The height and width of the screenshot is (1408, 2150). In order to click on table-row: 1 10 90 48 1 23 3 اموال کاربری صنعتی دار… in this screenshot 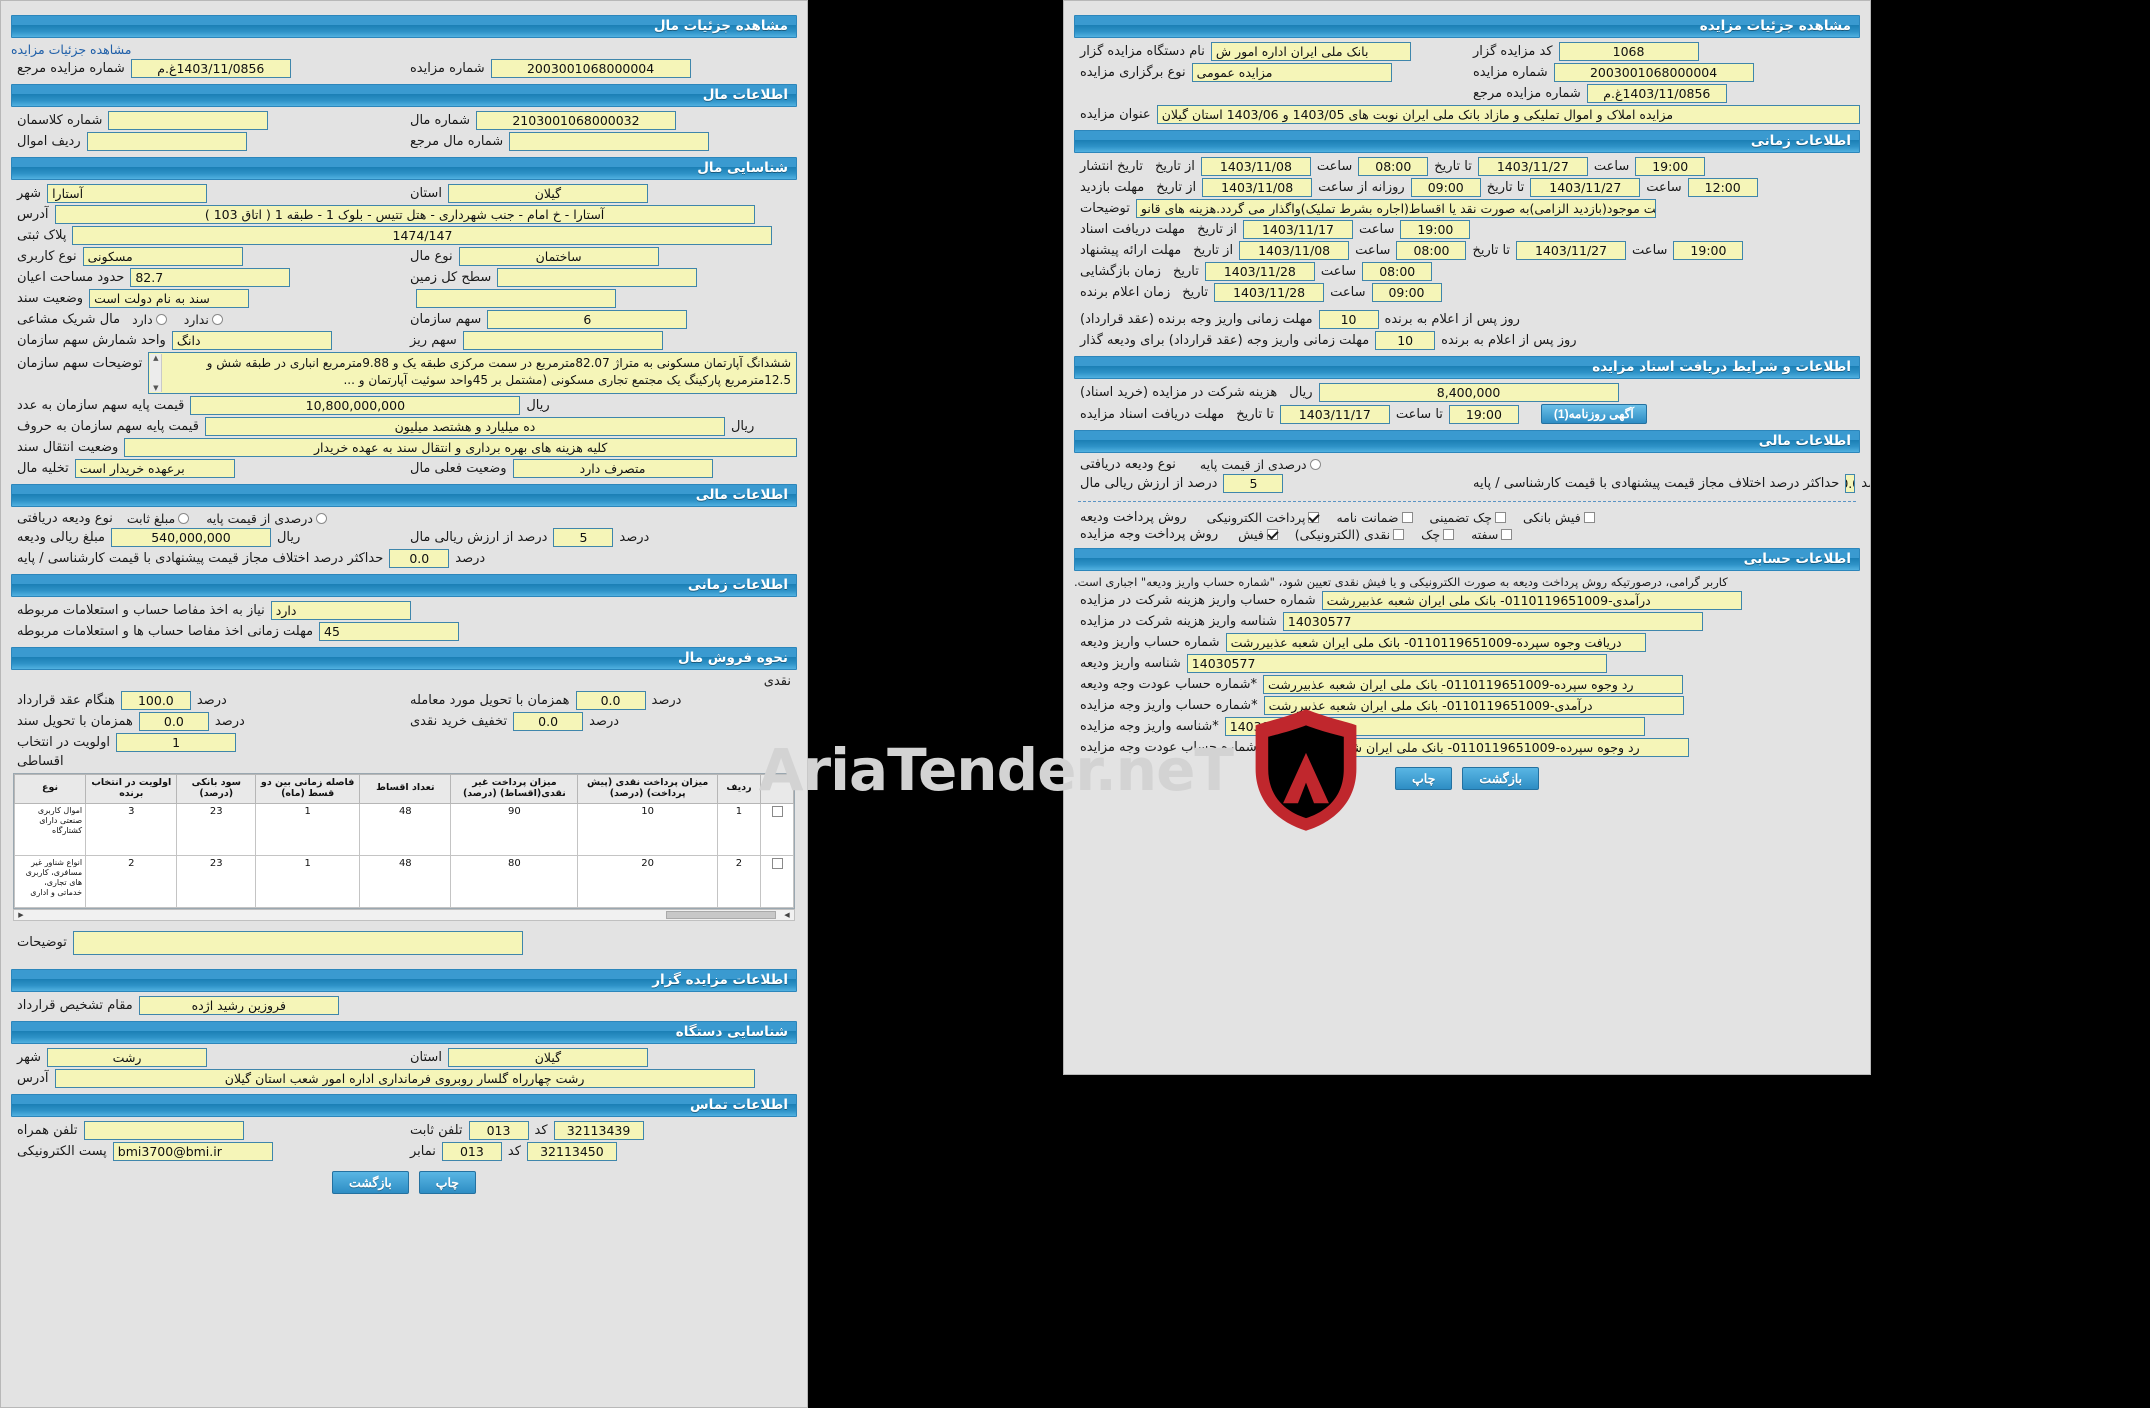, I will do `click(403, 829)`.